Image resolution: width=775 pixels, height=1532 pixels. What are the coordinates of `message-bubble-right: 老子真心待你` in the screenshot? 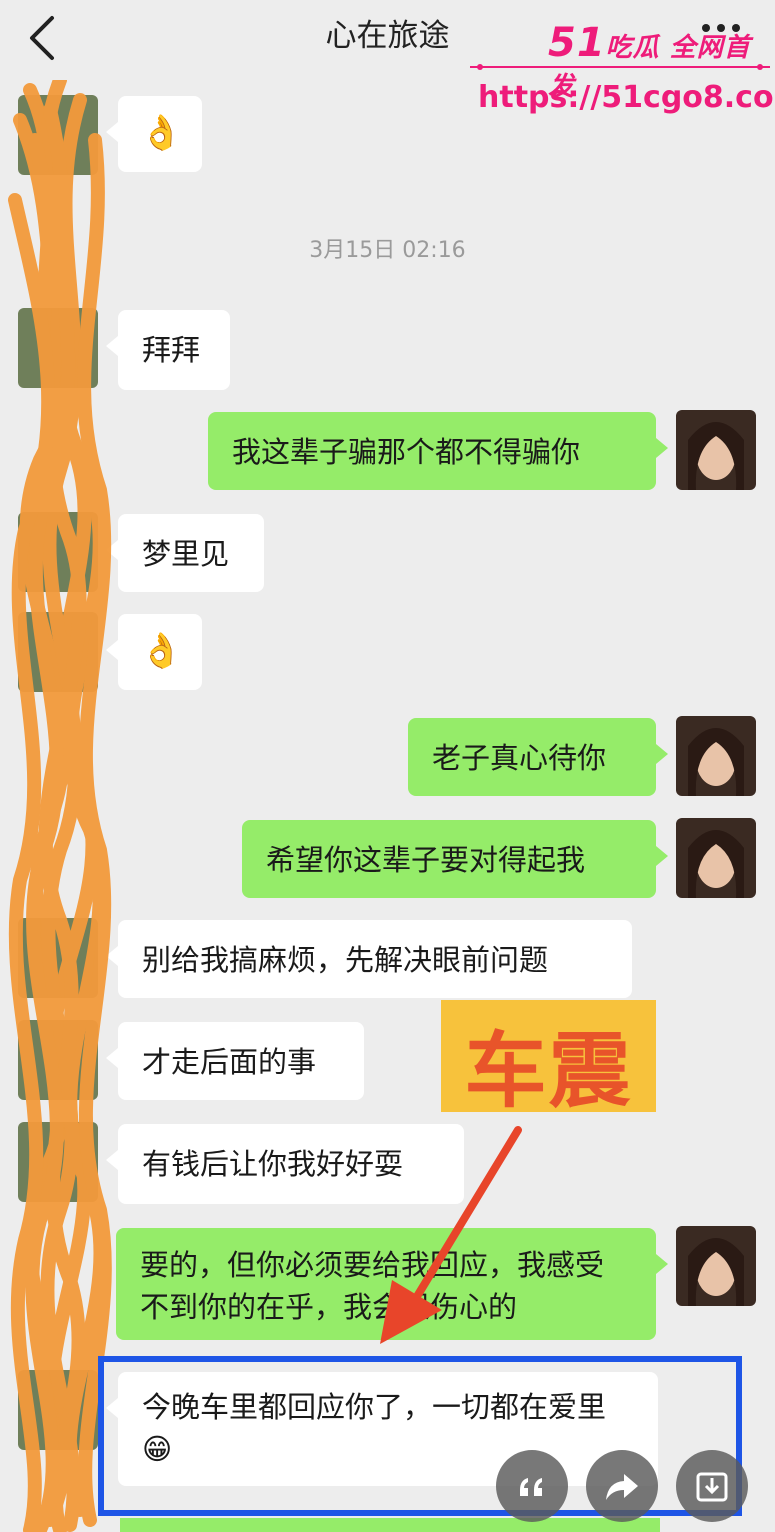 It's located at (538, 757).